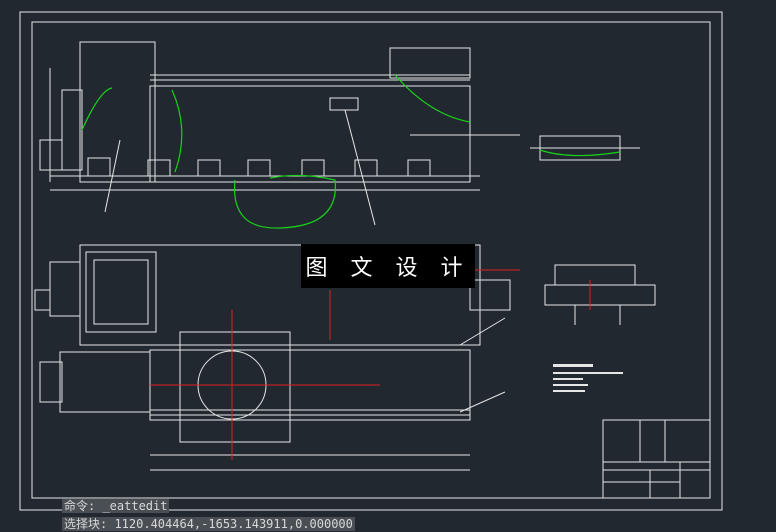  What do you see at coordinates (600, 294) in the screenshot?
I see `section-b` at bounding box center [600, 294].